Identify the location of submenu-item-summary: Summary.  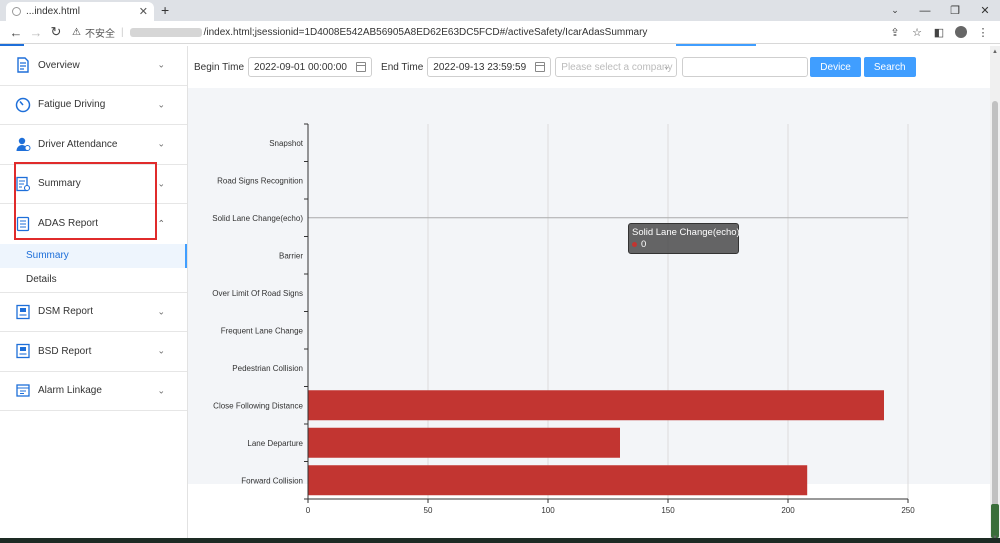
(93, 255).